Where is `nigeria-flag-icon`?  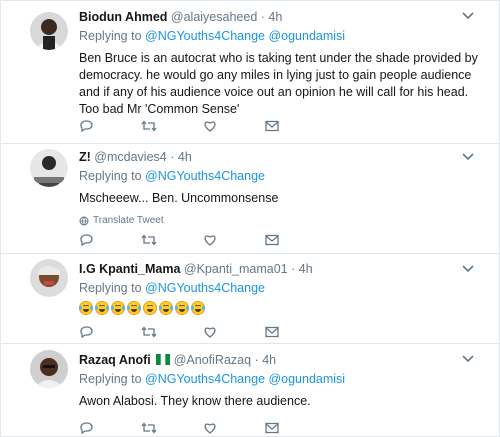
nigeria-flag-icon is located at coordinates (163, 359).